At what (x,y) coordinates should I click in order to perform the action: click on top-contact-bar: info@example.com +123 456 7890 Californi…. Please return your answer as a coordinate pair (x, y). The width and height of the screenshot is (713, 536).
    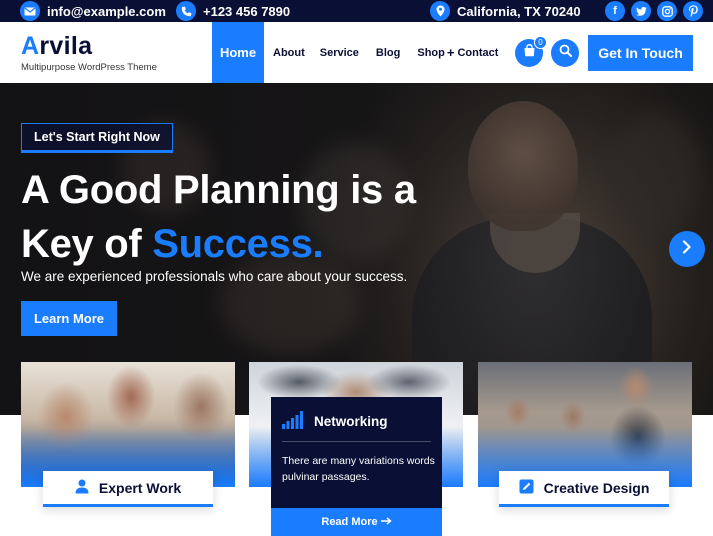
    Looking at the image, I should click on (356, 11).